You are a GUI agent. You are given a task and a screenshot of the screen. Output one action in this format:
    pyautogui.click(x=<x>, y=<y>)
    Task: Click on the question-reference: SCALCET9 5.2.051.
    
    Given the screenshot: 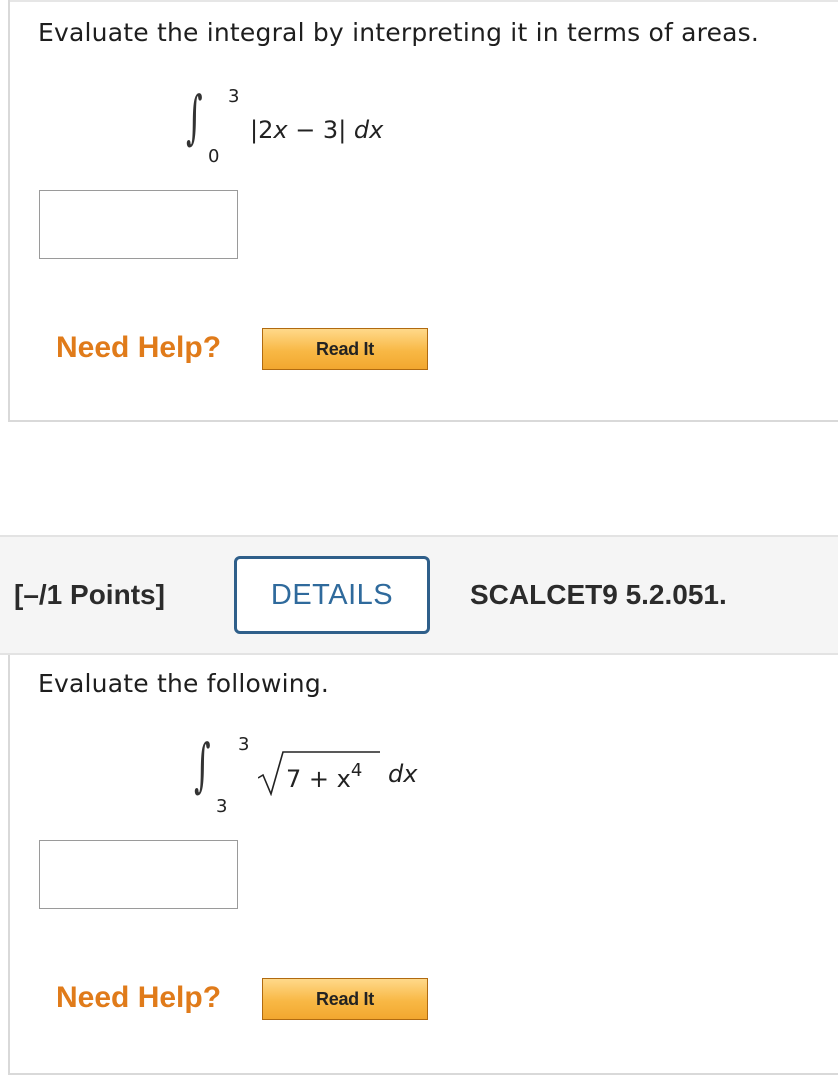 What is the action you would take?
    pyautogui.click(x=598, y=594)
    